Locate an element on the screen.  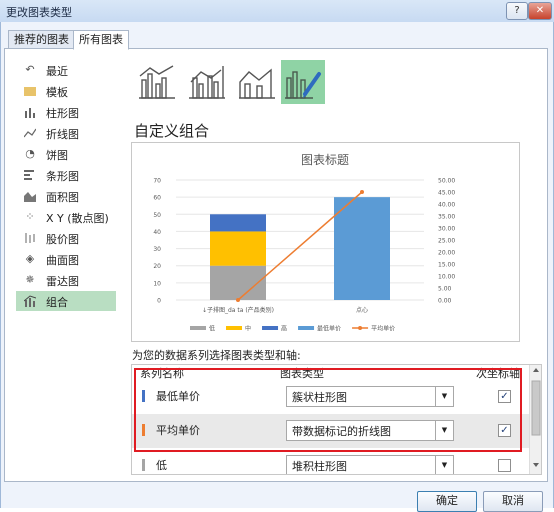
chart-type-dropdown: 带数据标记的折线图 ▼ is located at coordinates (370, 430).